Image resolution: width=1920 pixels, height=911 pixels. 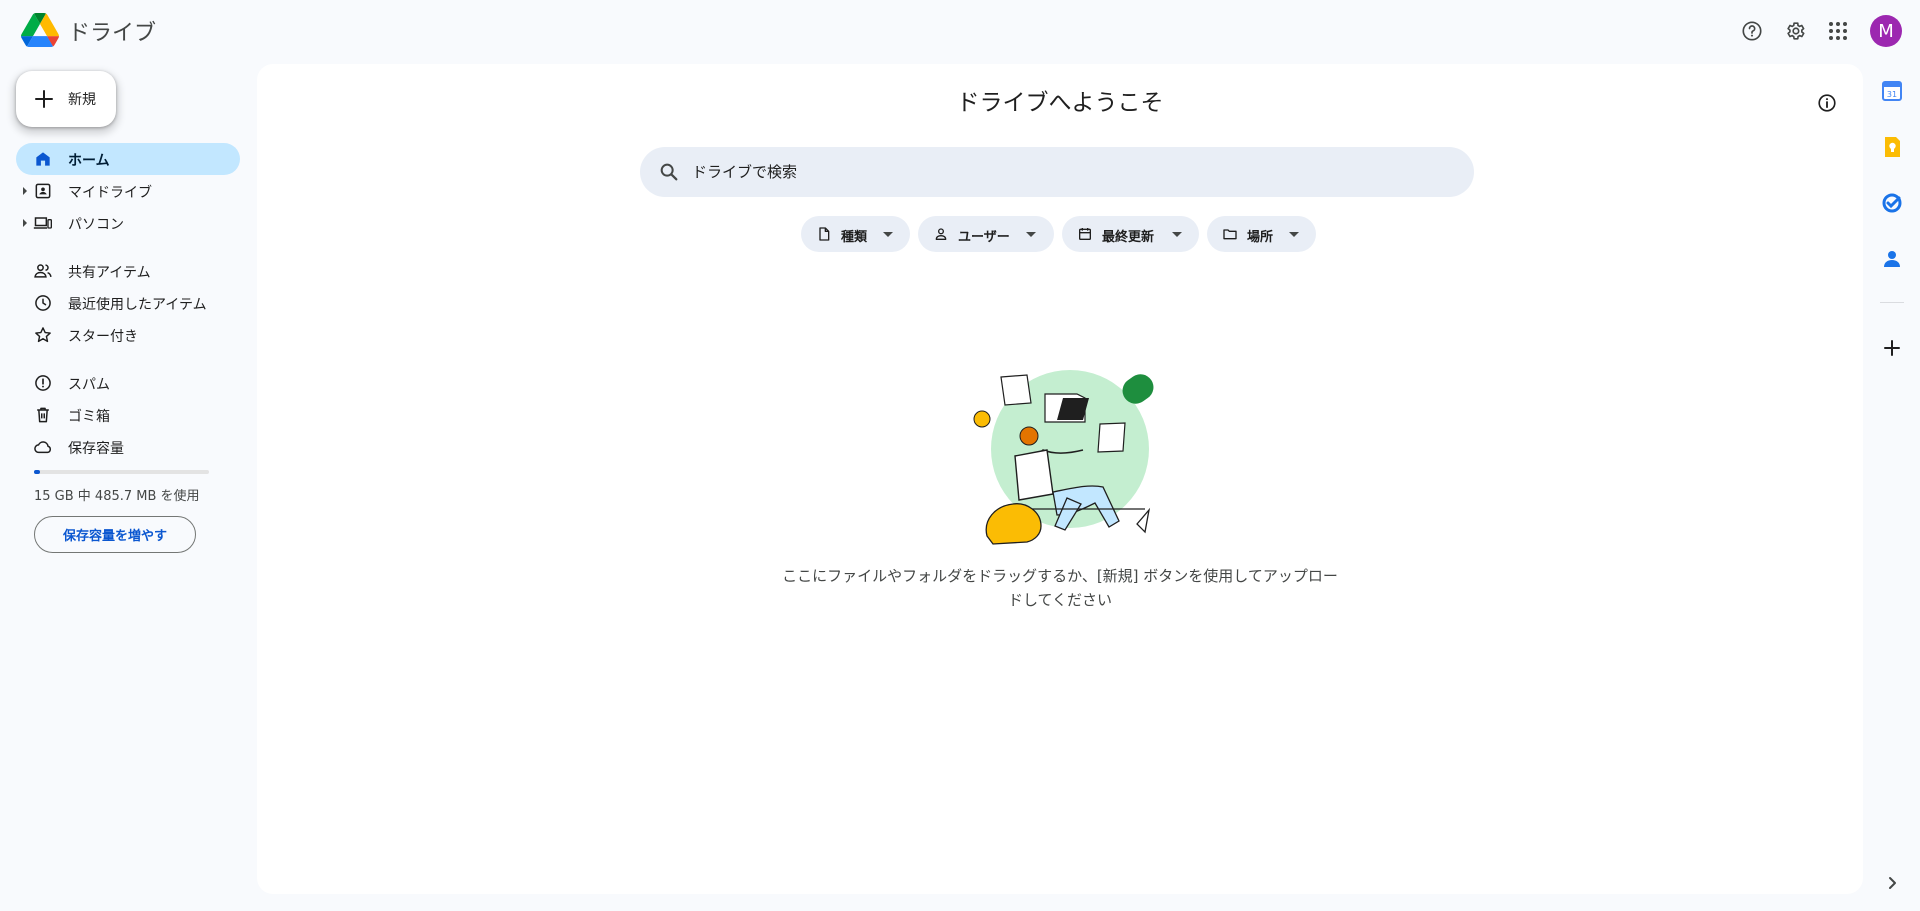 I want to click on sidebar-item-label: マイドライブ, so click(x=110, y=193).